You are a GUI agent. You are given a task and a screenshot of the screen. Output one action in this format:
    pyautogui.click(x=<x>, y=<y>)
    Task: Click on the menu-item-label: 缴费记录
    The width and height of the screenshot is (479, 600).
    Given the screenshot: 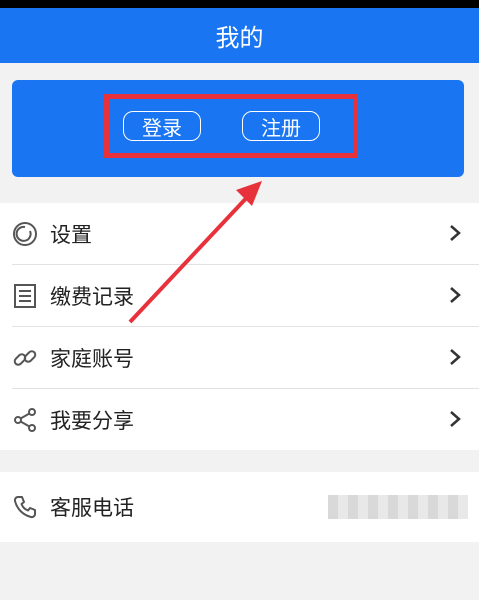 What is the action you would take?
    pyautogui.click(x=92, y=296)
    